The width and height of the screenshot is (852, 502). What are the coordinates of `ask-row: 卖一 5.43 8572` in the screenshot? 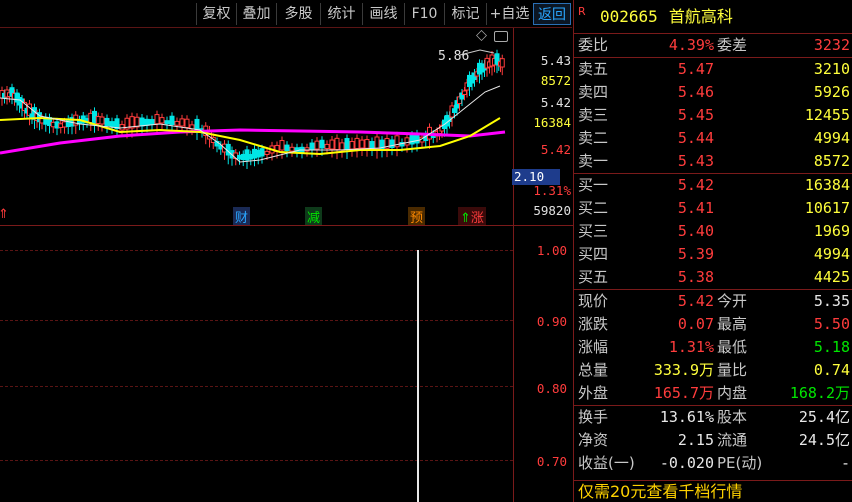 It's located at (713, 161).